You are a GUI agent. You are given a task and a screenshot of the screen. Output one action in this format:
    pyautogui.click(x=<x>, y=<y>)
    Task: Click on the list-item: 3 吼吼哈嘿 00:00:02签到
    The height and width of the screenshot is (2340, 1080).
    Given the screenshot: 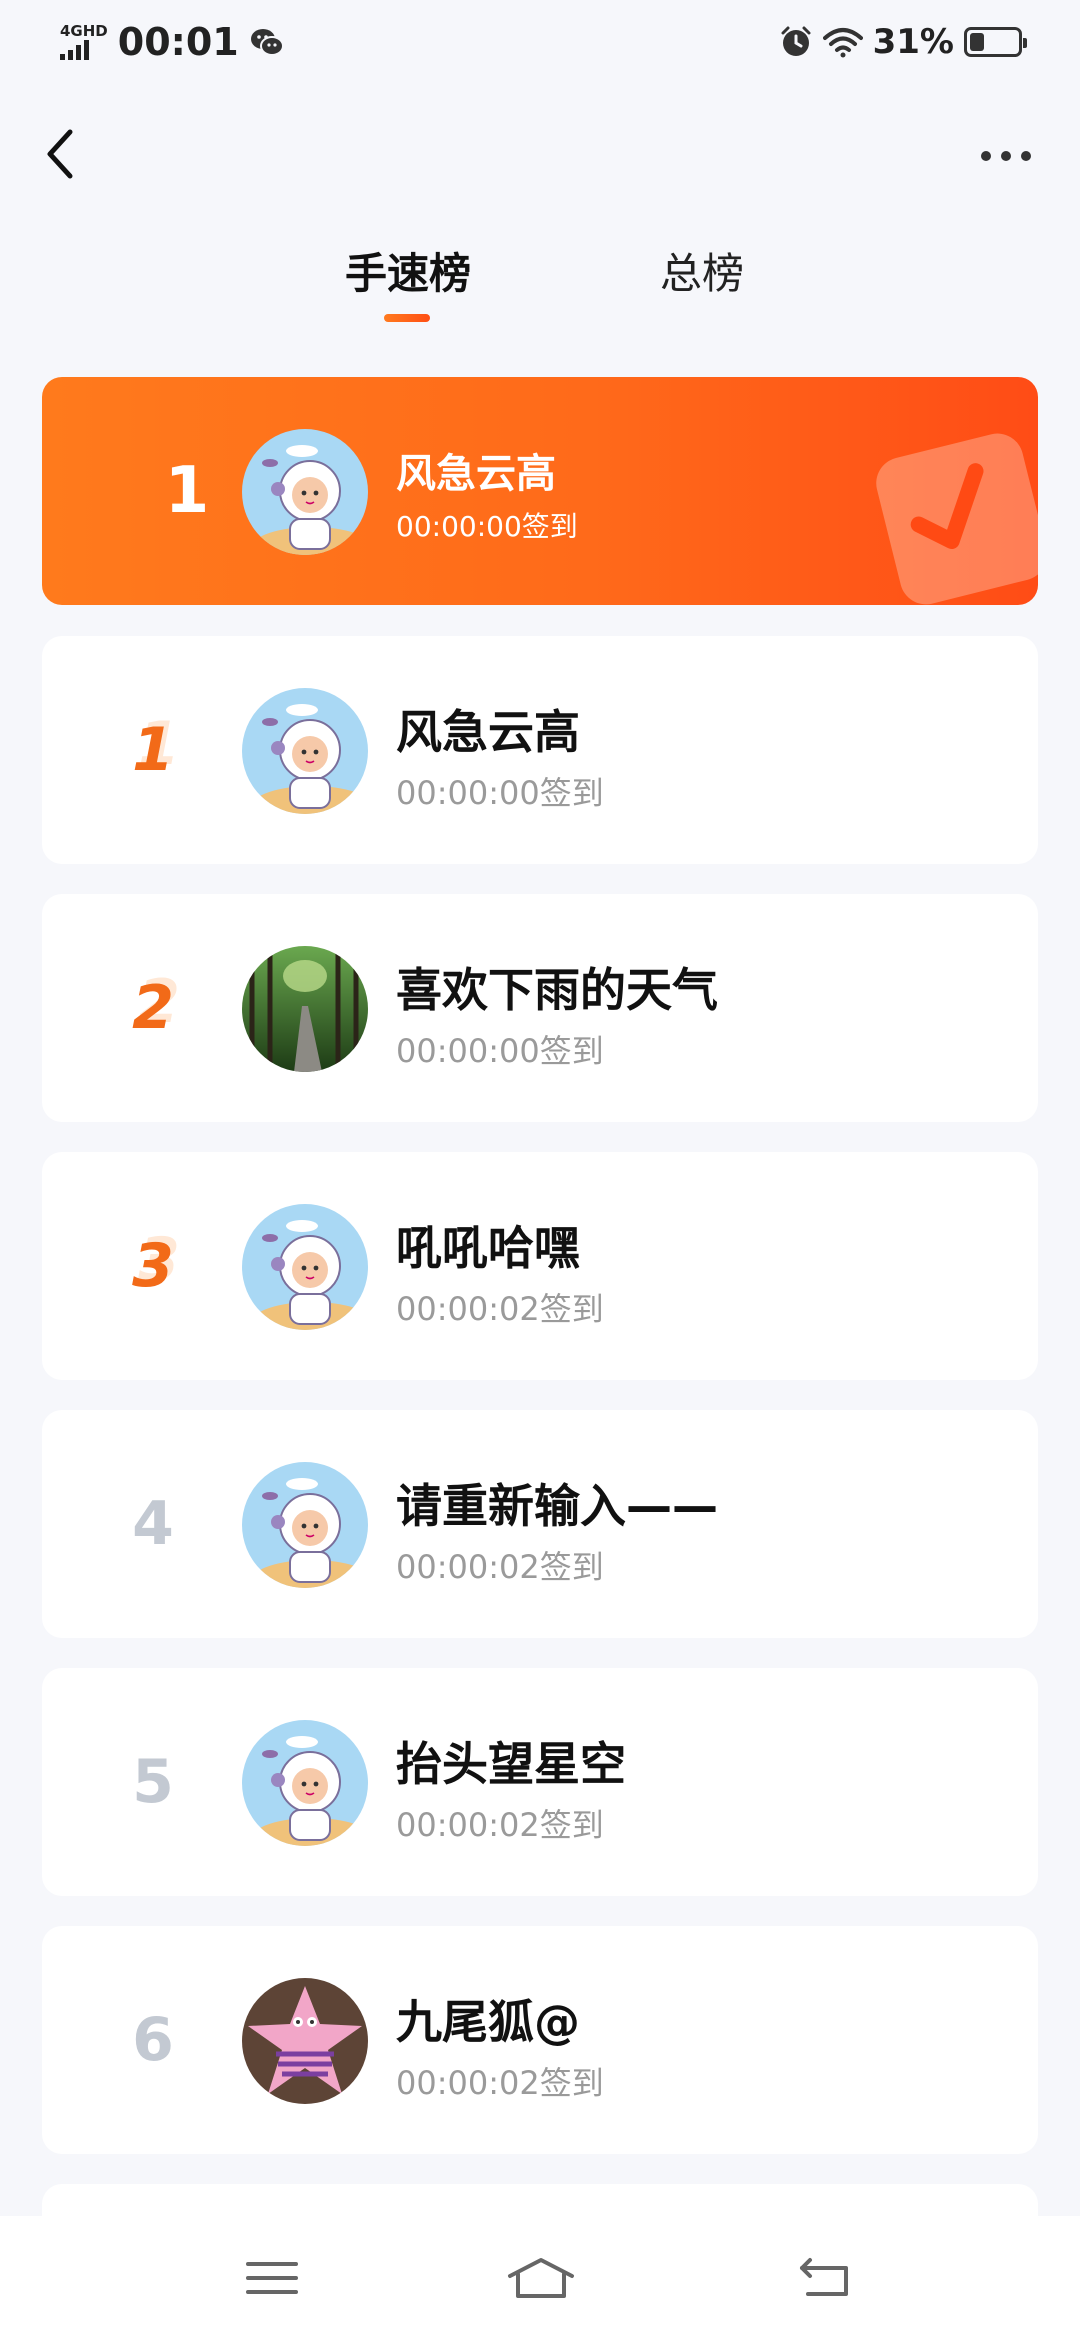 What is the action you would take?
    pyautogui.click(x=540, y=1266)
    